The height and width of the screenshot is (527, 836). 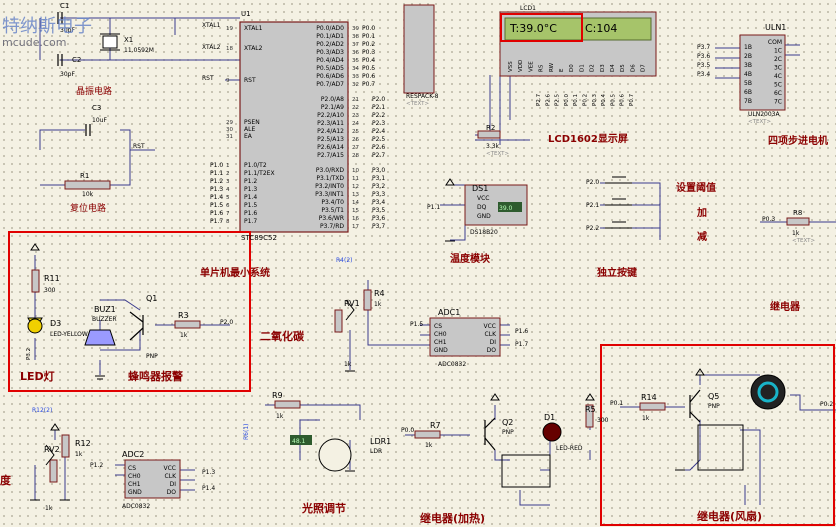 I want to click on r4-net: R4(2), so click(x=344, y=260).